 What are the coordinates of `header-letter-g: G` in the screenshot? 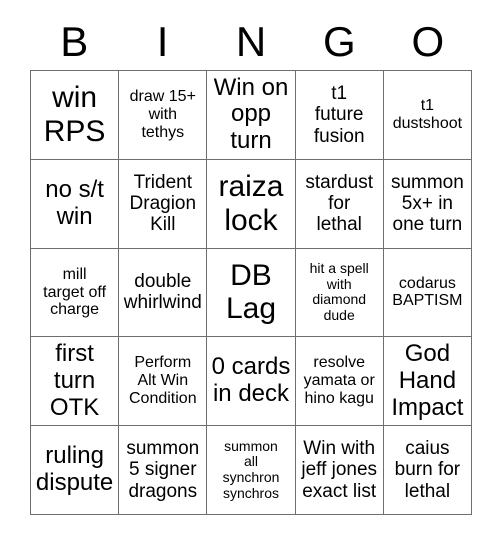 It's located at (339, 41).